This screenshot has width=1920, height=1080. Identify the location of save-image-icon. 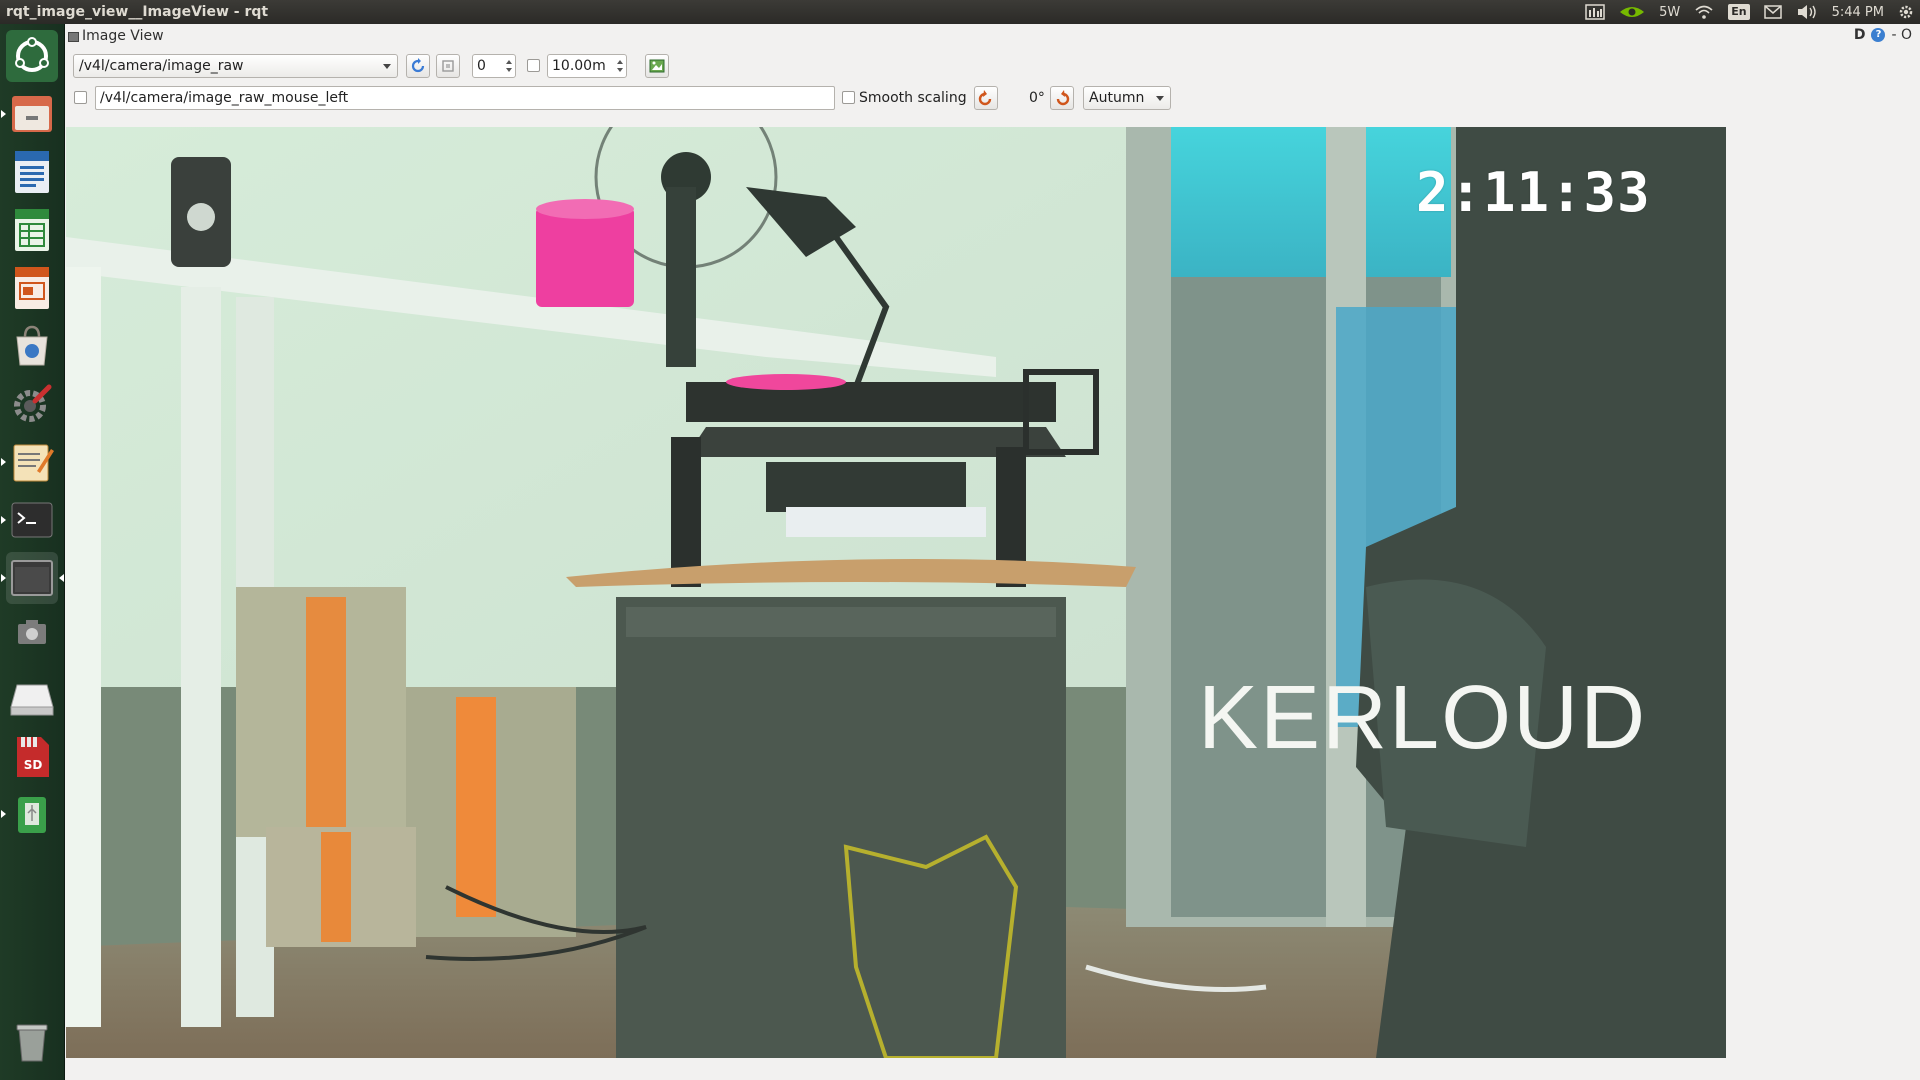
(657, 66).